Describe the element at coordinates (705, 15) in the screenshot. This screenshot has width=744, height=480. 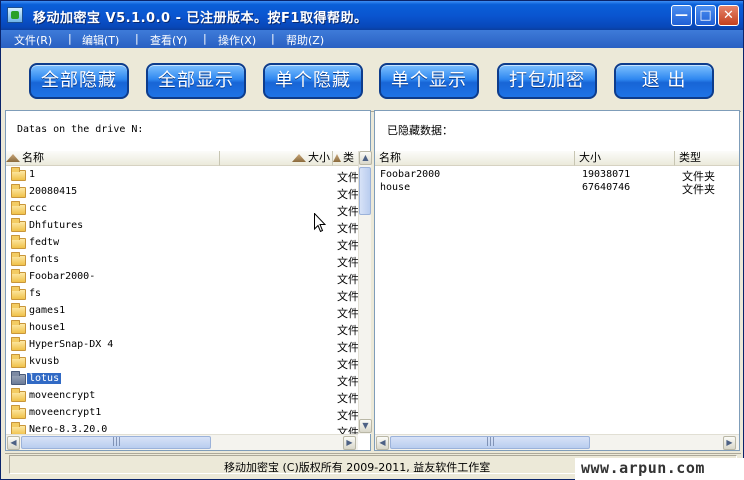
I see `maximize-button: □` at that location.